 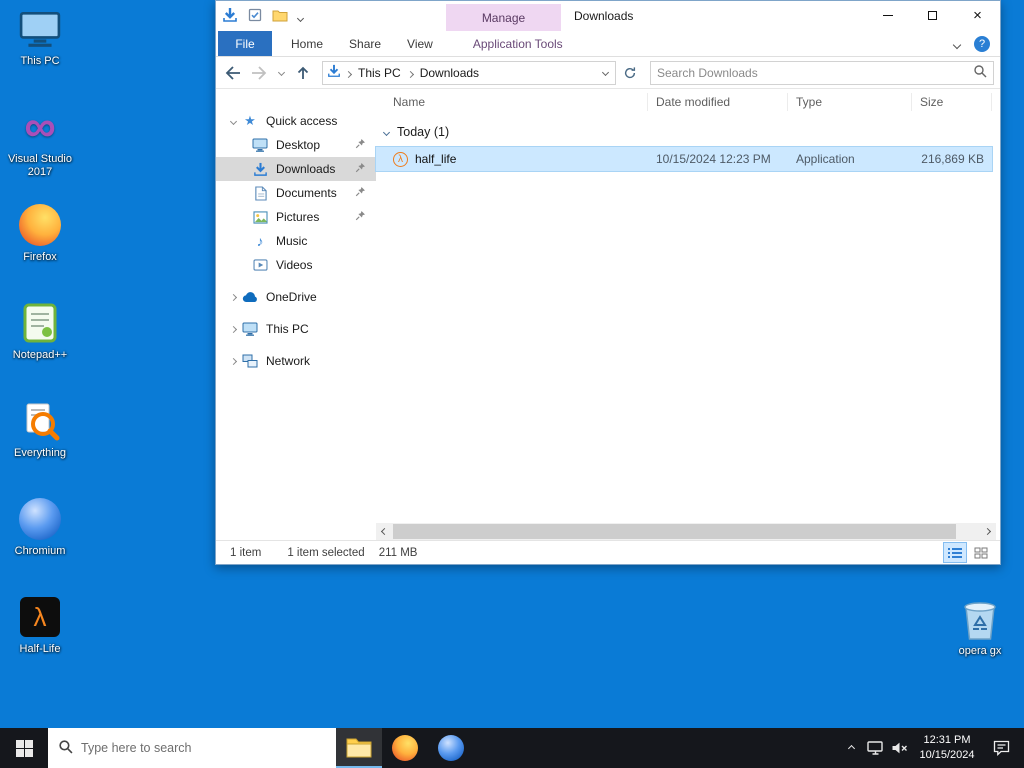 I want to click on explorer-search-box, so click(x=822, y=72).